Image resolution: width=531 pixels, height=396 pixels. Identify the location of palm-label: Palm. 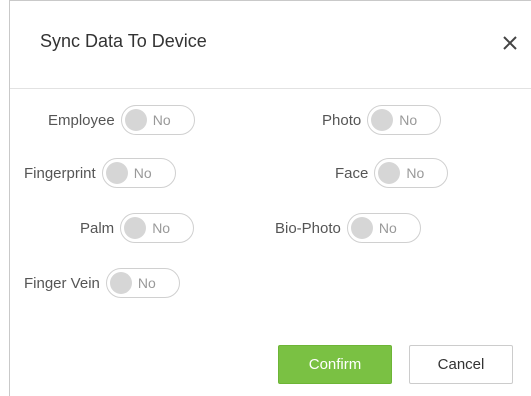
(97, 228).